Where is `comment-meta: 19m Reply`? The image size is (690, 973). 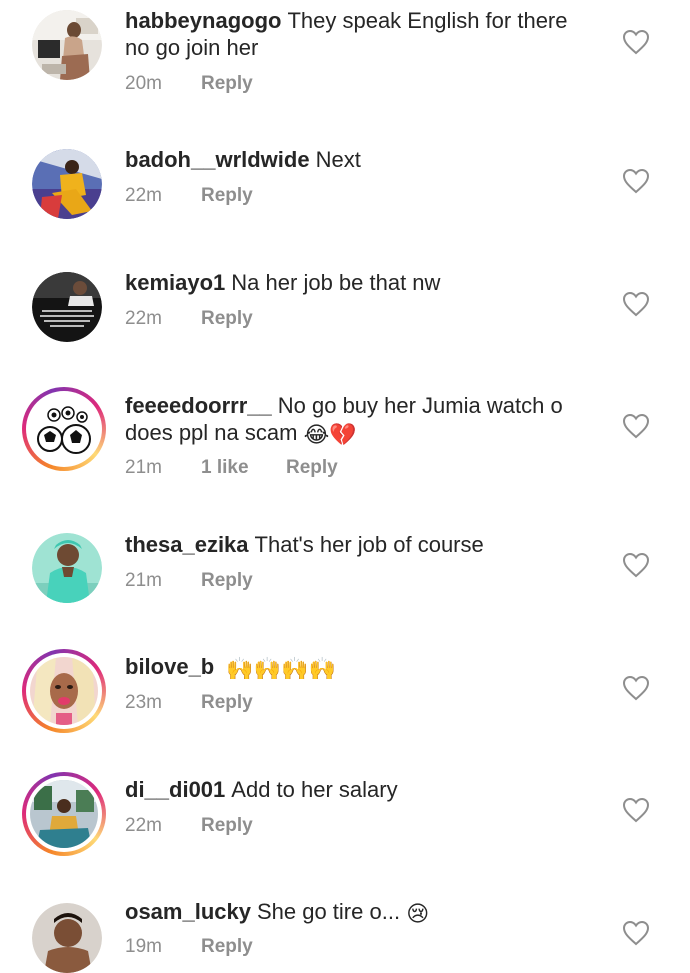 comment-meta: 19m Reply is located at coordinates (189, 947).